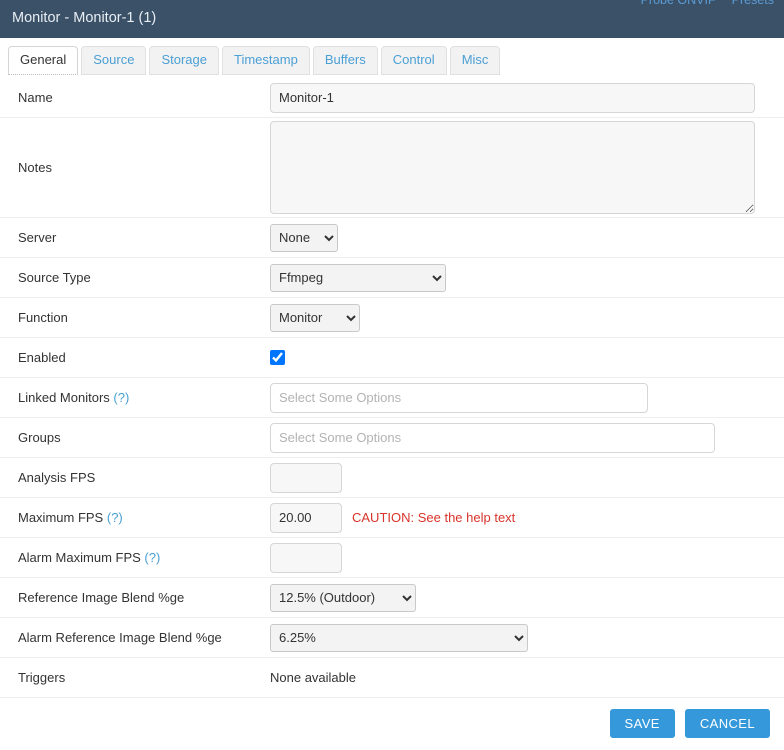  I want to click on row-groups: Groups, so click(392, 438).